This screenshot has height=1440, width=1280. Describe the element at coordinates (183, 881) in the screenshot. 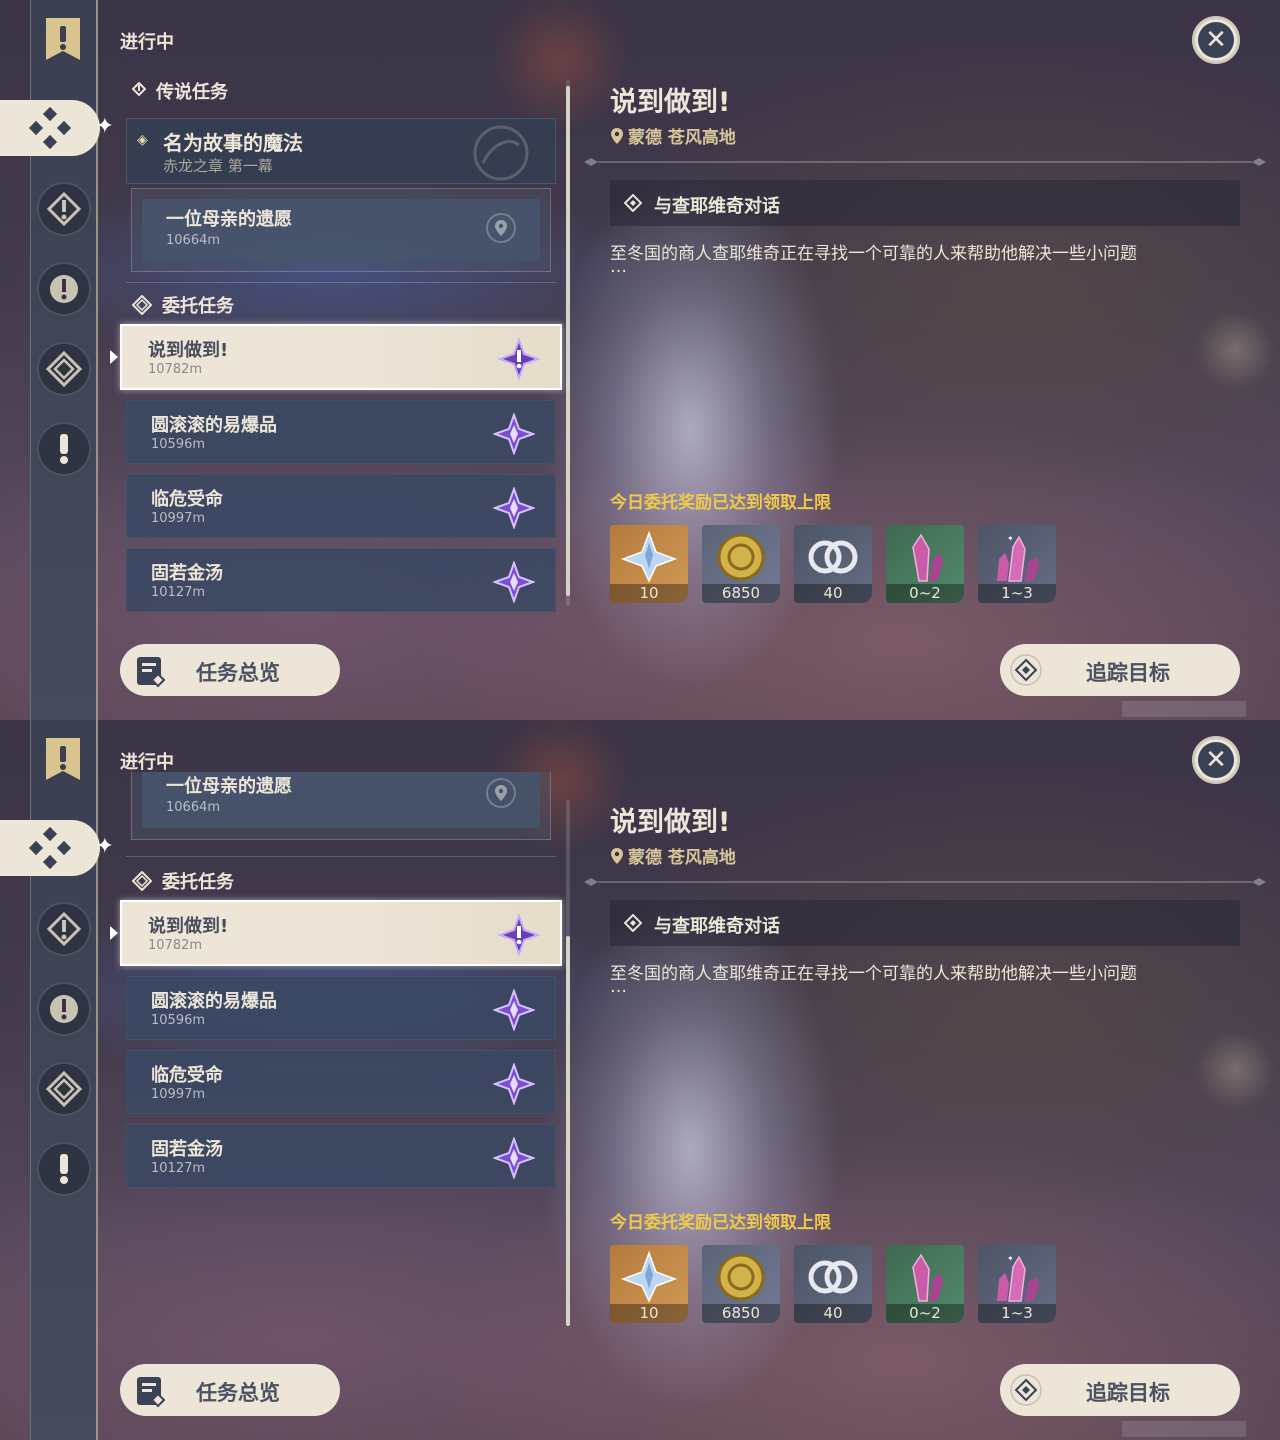

I see `commission-section: 委托任务` at that location.